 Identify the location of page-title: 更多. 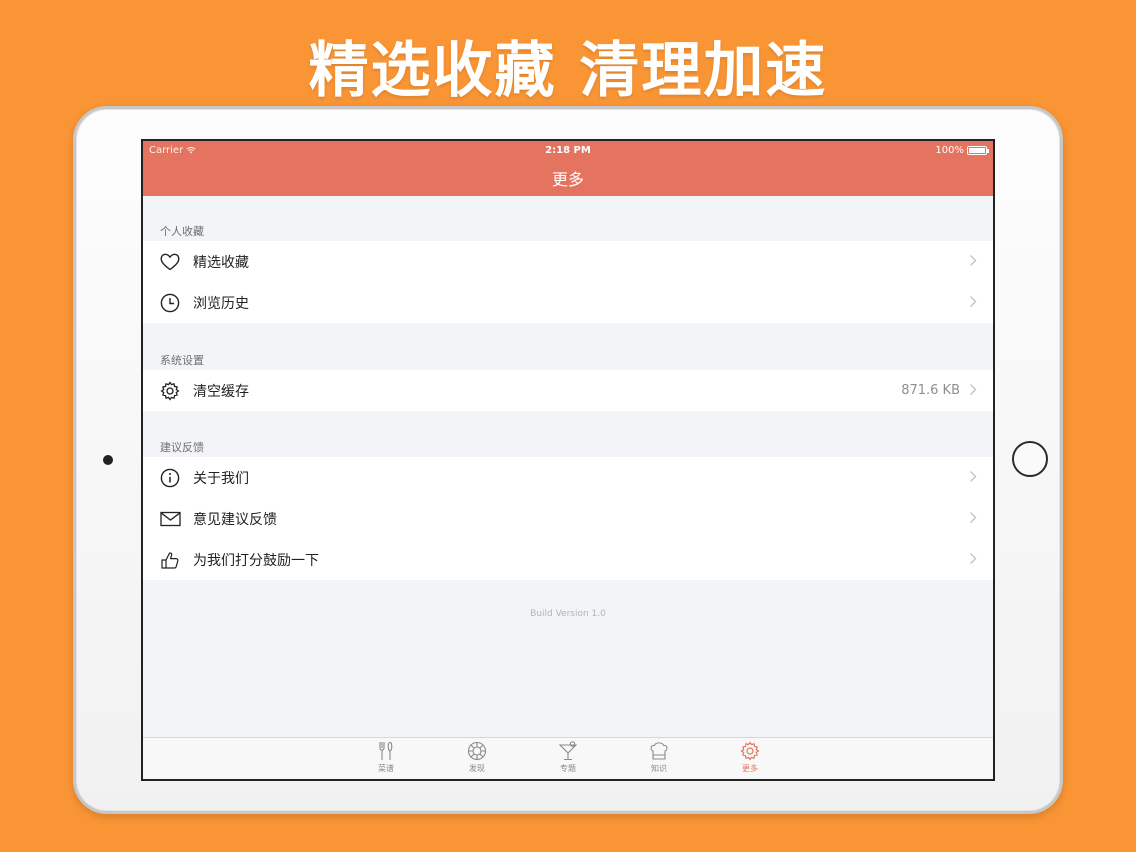
(567, 179).